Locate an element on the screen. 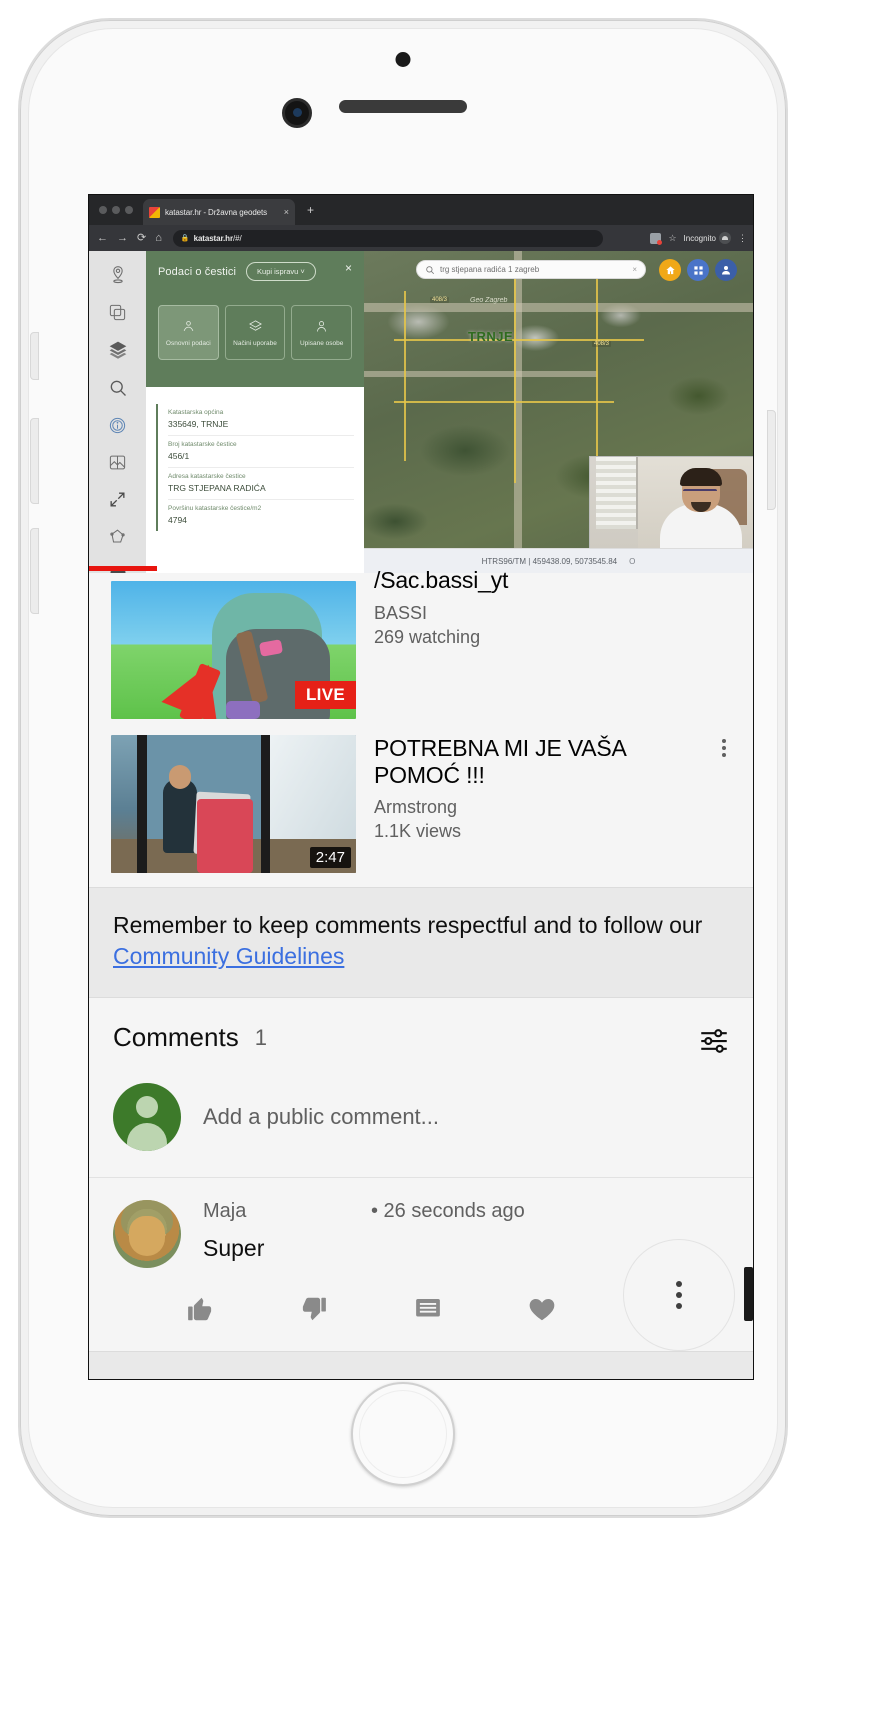 The height and width of the screenshot is (1733, 887). video-list-item: LIVE /Sac.bassi_yt BASSI 269 watching is located at coordinates (421, 647).